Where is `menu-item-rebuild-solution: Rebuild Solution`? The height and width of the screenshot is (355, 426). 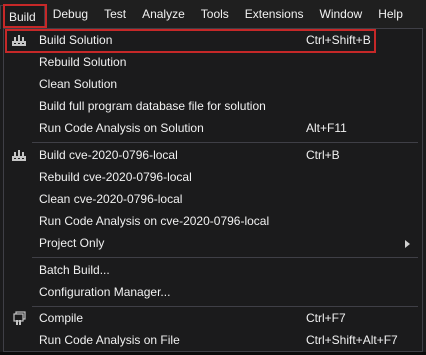
menu-item-rebuild-solution: Rebuild Solution is located at coordinates (213, 62).